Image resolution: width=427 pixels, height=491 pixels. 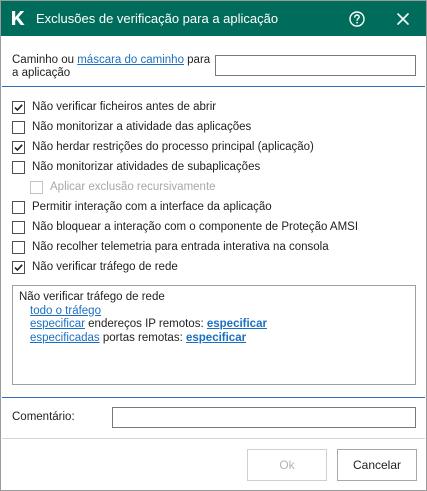 I want to click on ok-button: Ok, so click(x=287, y=465).